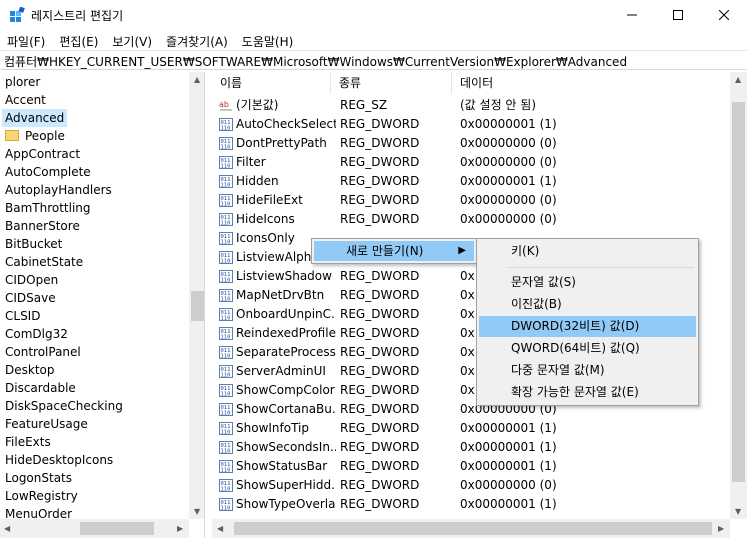 Image resolution: width=747 pixels, height=538 pixels. What do you see at coordinates (40, 388) in the screenshot?
I see `tree-item: Discardable` at bounding box center [40, 388].